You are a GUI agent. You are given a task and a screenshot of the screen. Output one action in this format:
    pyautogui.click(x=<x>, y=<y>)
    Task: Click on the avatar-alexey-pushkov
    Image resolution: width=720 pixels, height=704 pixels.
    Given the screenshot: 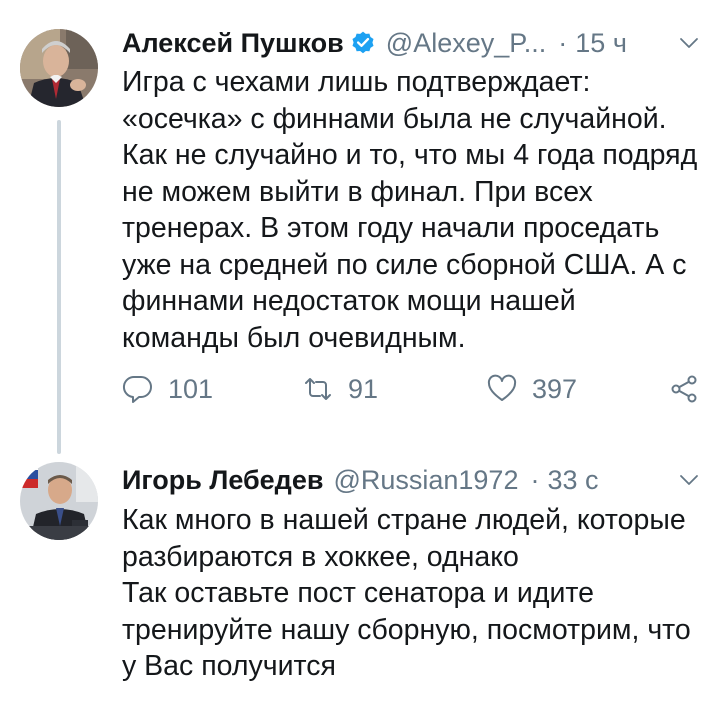 What is the action you would take?
    pyautogui.click(x=59, y=68)
    